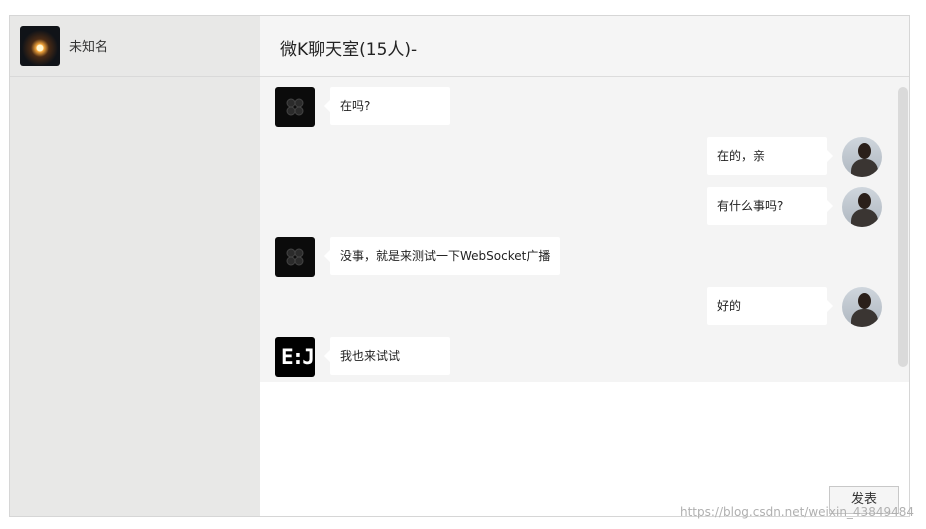 The width and height of the screenshot is (926, 529). What do you see at coordinates (295, 357) in the screenshot?
I see `ej-avatar-icon: E:J` at bounding box center [295, 357].